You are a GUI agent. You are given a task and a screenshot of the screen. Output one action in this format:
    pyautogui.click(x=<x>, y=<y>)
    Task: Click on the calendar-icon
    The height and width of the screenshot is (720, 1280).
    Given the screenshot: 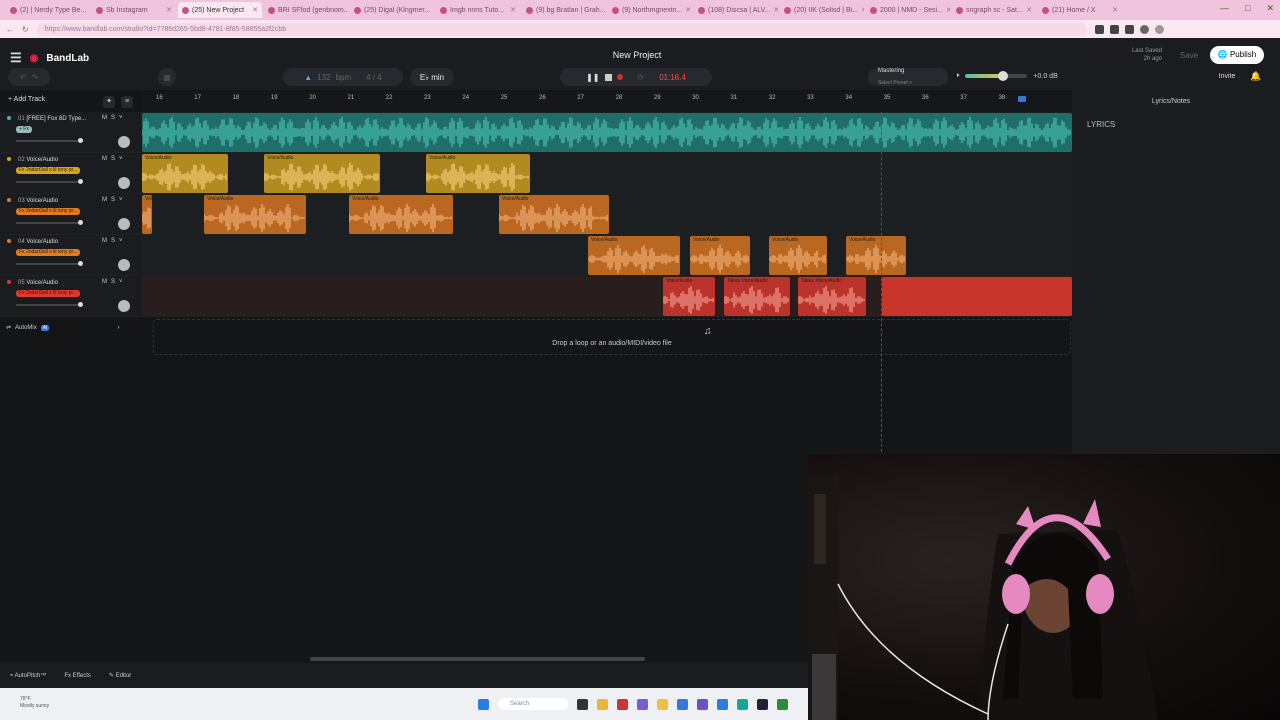 What is the action you would take?
    pyautogui.click(x=682, y=704)
    